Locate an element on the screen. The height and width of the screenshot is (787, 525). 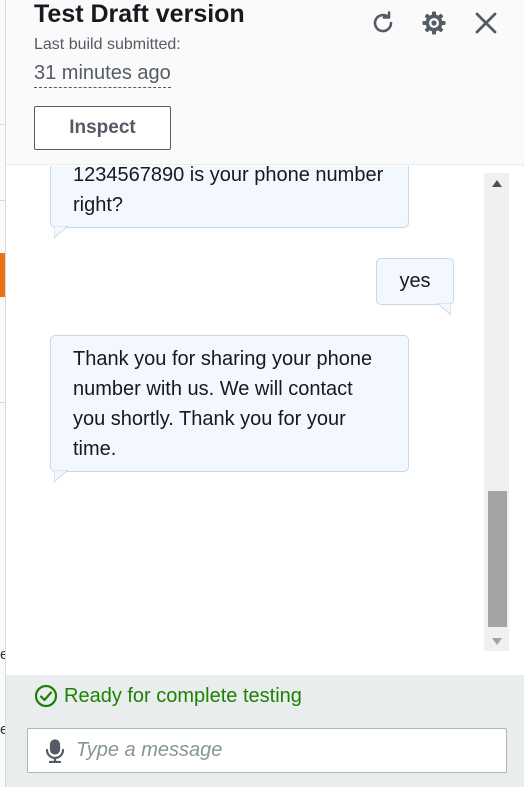
user-message-text: yes is located at coordinates (415, 281).